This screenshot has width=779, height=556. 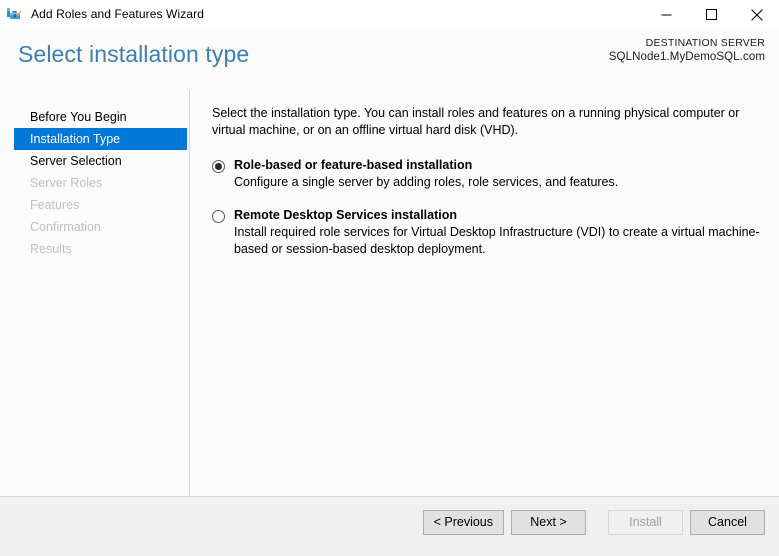 I want to click on option-remote-desktop-title: Remote Desktop Services installation, so click(x=345, y=215).